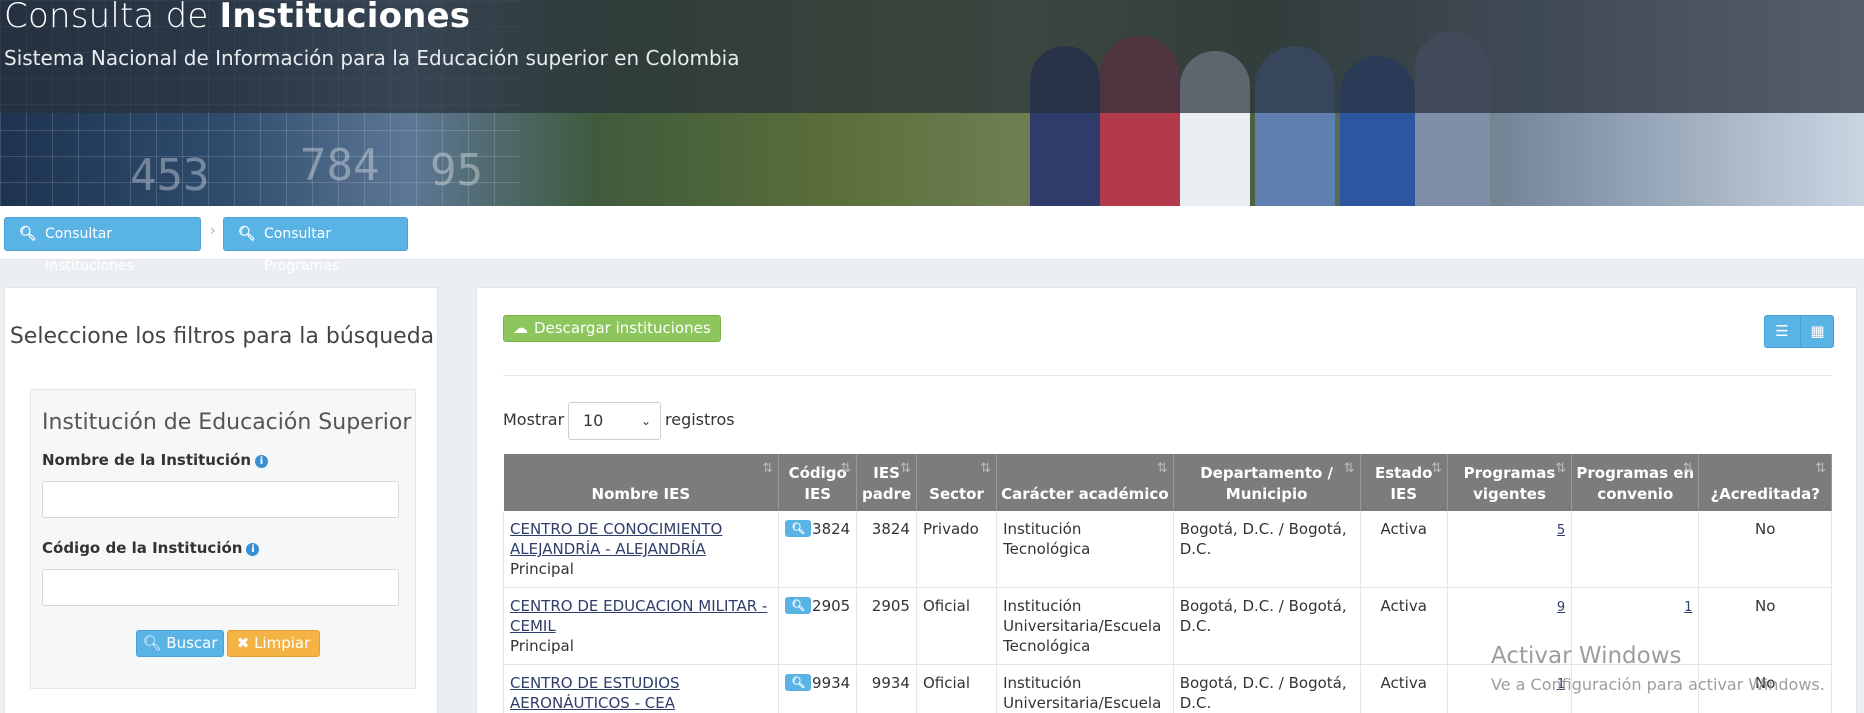 The image size is (1864, 713). I want to click on institution-name-input, so click(220, 499).